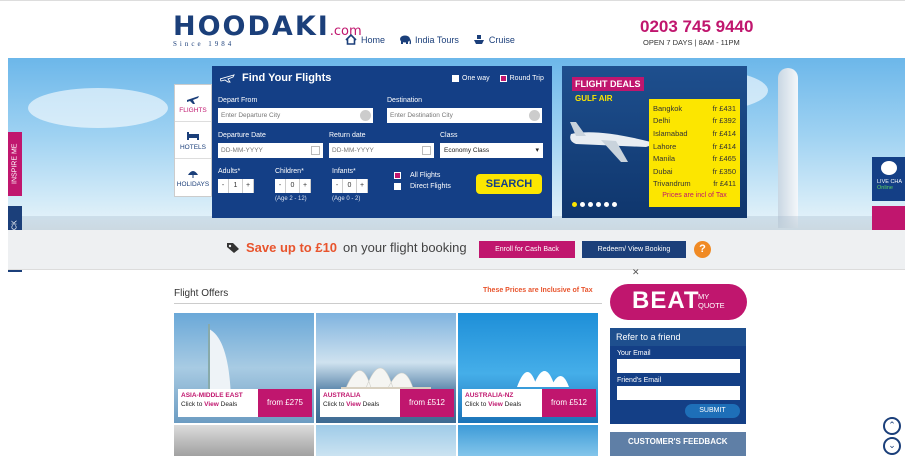 The width and height of the screenshot is (905, 456). What do you see at coordinates (694, 171) in the screenshot?
I see `deal-row: Dubai fr £350` at bounding box center [694, 171].